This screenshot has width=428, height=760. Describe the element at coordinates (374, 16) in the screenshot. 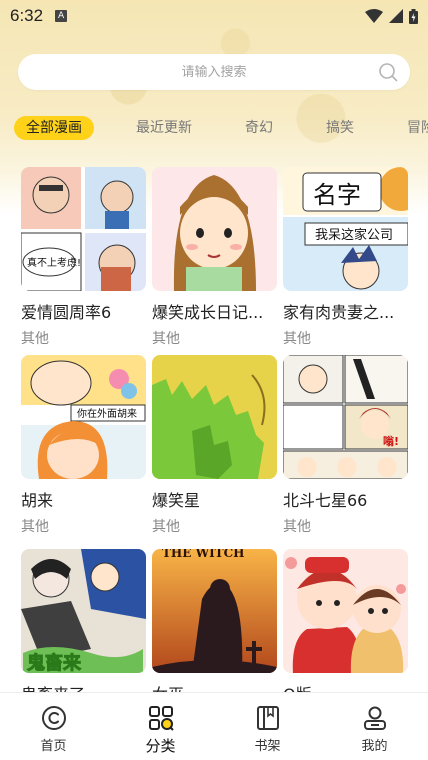

I see `wifi-icon` at that location.